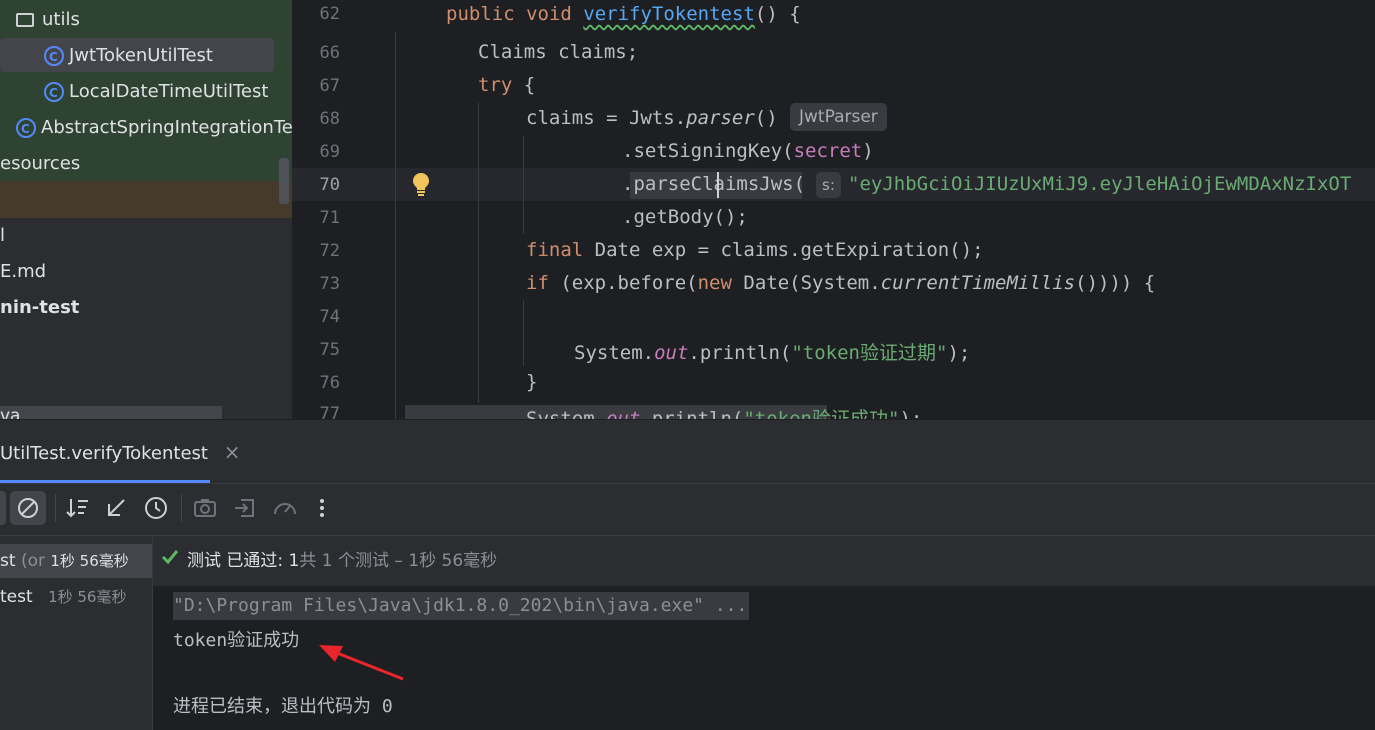 Image resolution: width=1375 pixels, height=730 pixels. I want to click on line-number: 75, so click(329, 350).